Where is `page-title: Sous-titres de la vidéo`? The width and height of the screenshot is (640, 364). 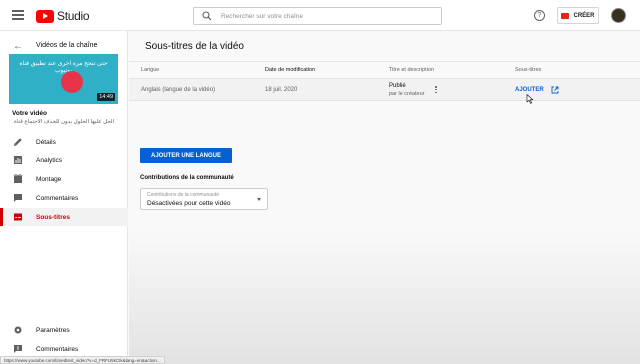
page-title: Sous-titres de la vidéo is located at coordinates (194, 46).